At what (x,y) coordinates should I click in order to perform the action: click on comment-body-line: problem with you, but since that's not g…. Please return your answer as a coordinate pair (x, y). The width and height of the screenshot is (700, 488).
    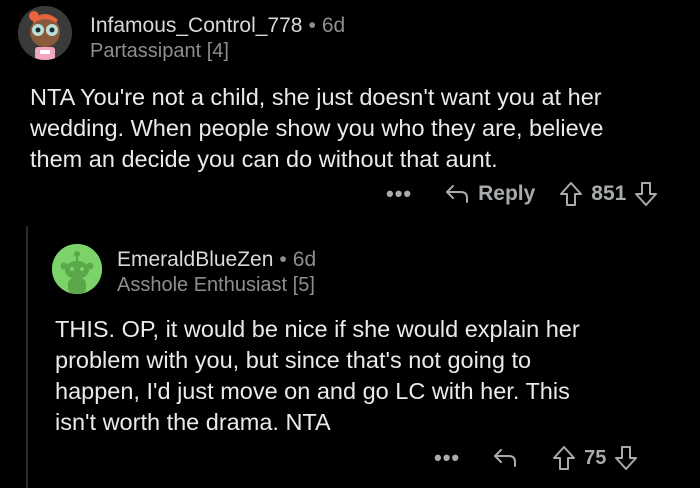
    Looking at the image, I should click on (293, 360).